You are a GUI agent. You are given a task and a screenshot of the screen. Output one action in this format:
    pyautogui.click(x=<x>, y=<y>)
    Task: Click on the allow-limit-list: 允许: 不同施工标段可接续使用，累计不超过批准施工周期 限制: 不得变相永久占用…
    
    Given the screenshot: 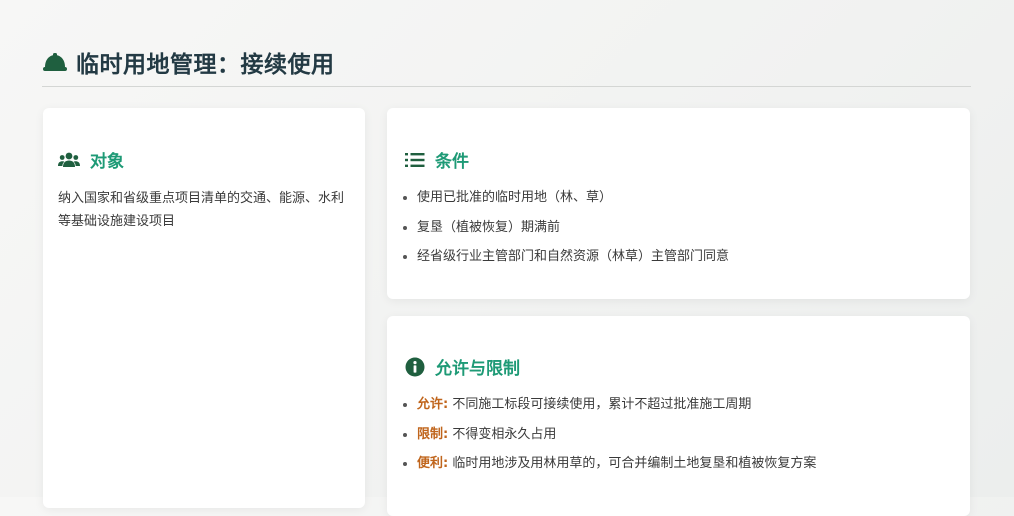 What is the action you would take?
    pyautogui.click(x=608, y=439)
    